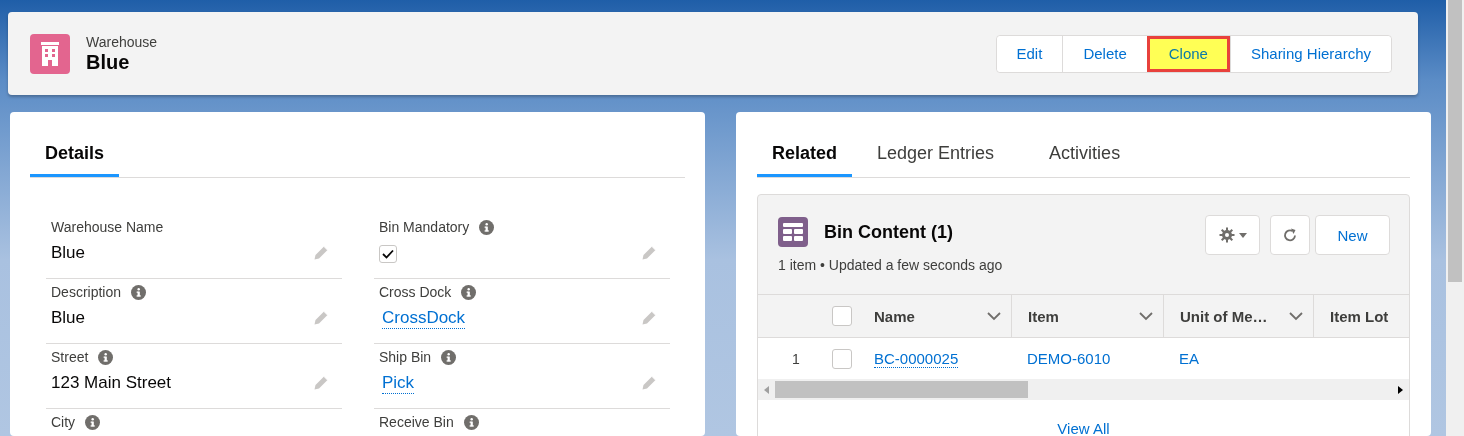  What do you see at coordinates (1043, 316) in the screenshot?
I see `column-header: Item` at bounding box center [1043, 316].